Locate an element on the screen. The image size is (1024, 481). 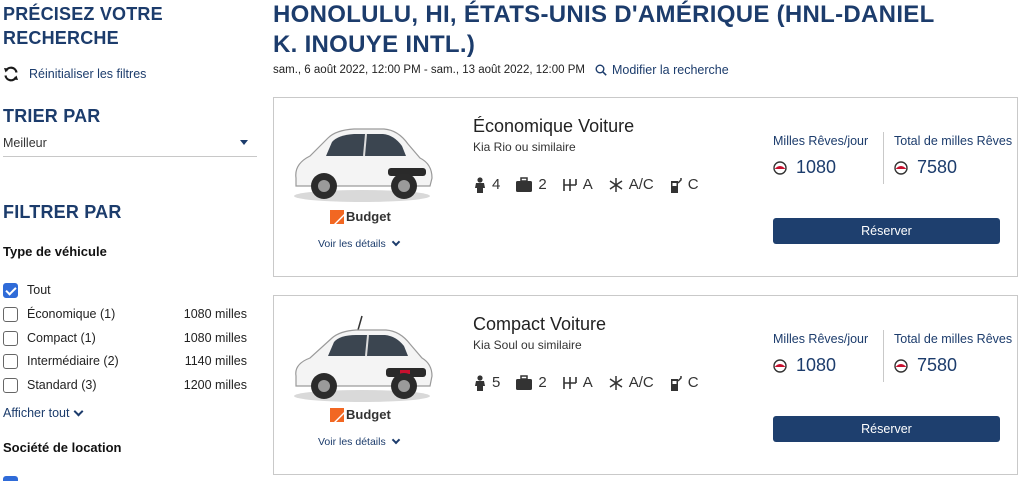
passengers-spec: 4 is located at coordinates (486, 184).